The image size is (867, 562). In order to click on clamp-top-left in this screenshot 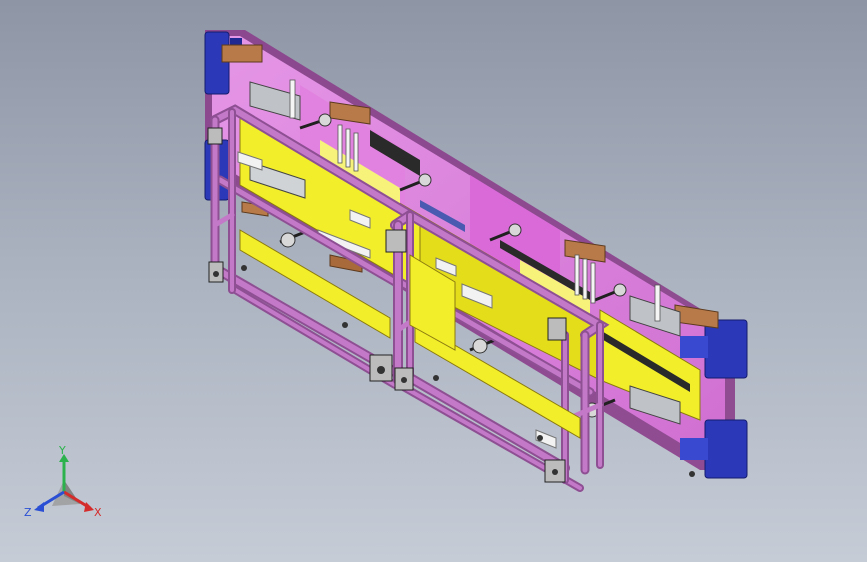, I will do `click(217, 63)`.